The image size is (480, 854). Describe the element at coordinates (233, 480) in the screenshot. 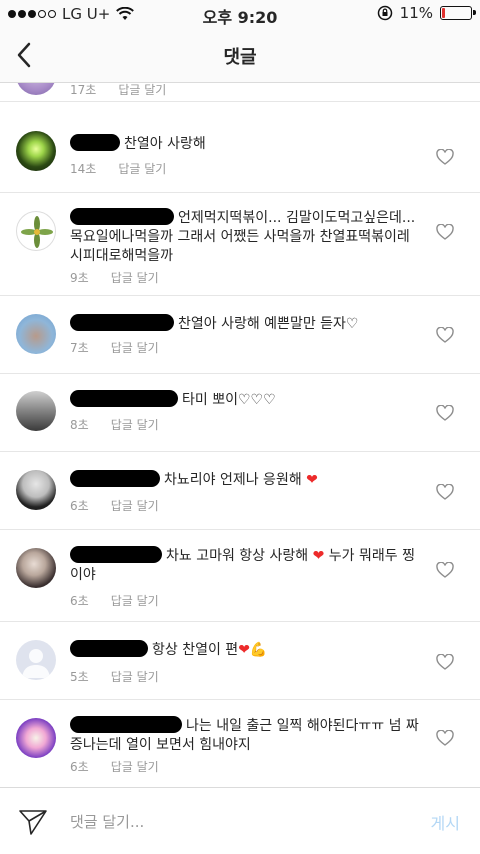

I see `comment-body: 차뇨리야 언제나 응원해` at that location.